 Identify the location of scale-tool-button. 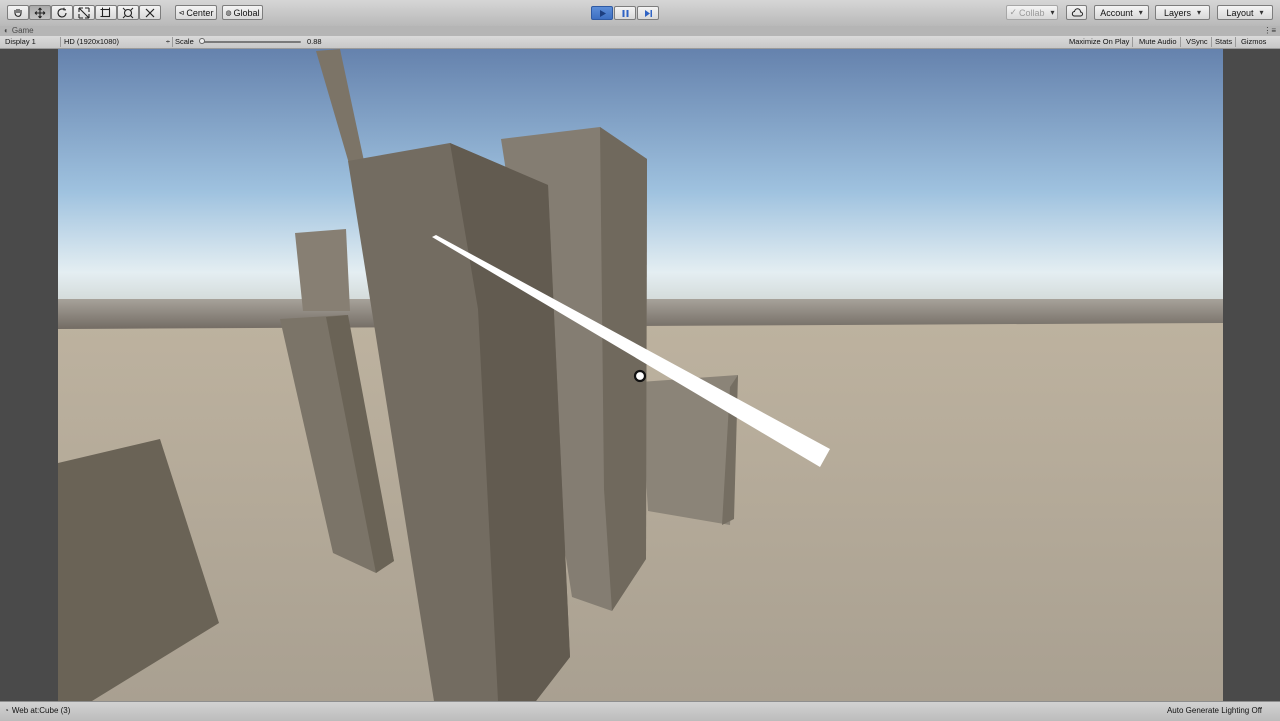
(84, 12).